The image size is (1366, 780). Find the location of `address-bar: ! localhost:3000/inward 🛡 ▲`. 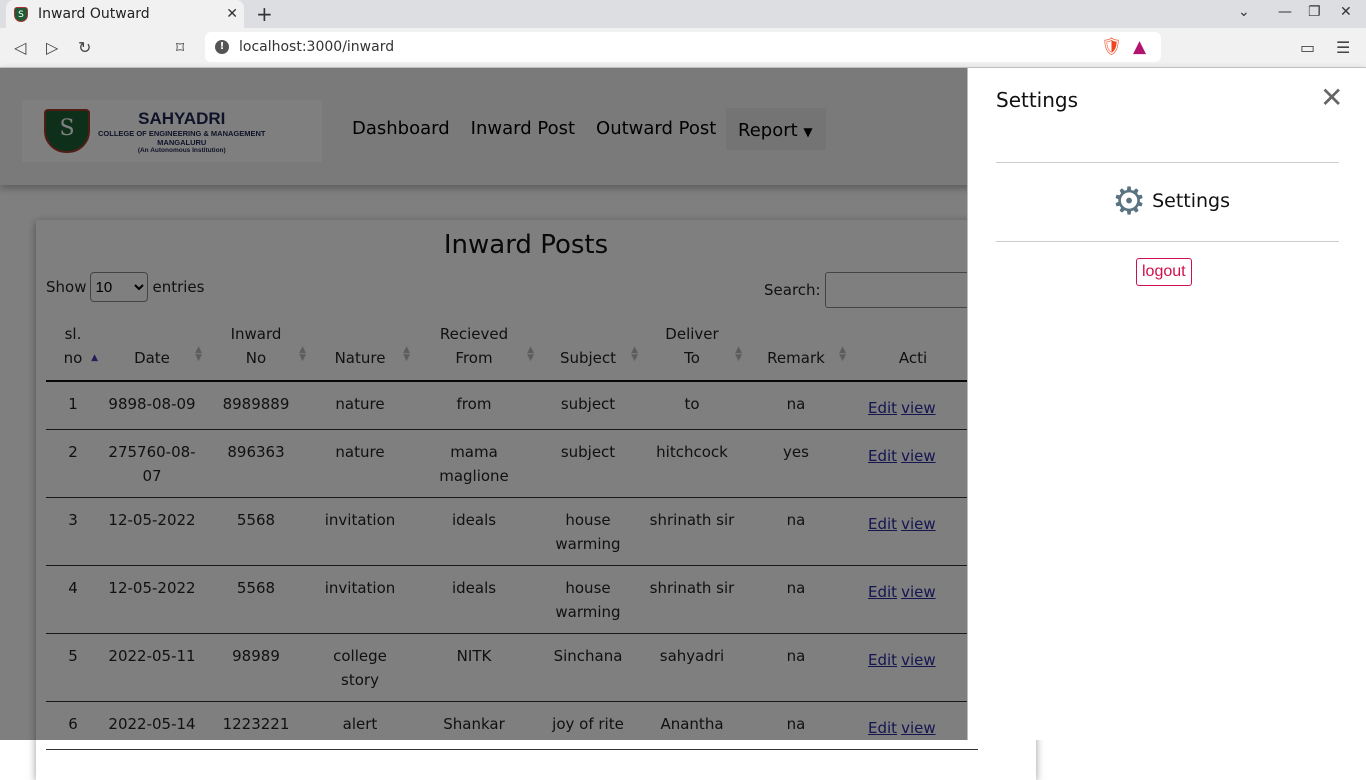

address-bar: ! localhost:3000/inward 🛡 ▲ is located at coordinates (683, 47).